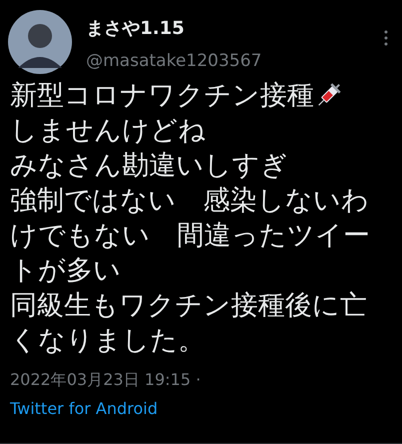 The image size is (402, 444). Describe the element at coordinates (149, 166) in the screenshot. I see `tweet-text: みなさん勘違いしすぎ` at that location.